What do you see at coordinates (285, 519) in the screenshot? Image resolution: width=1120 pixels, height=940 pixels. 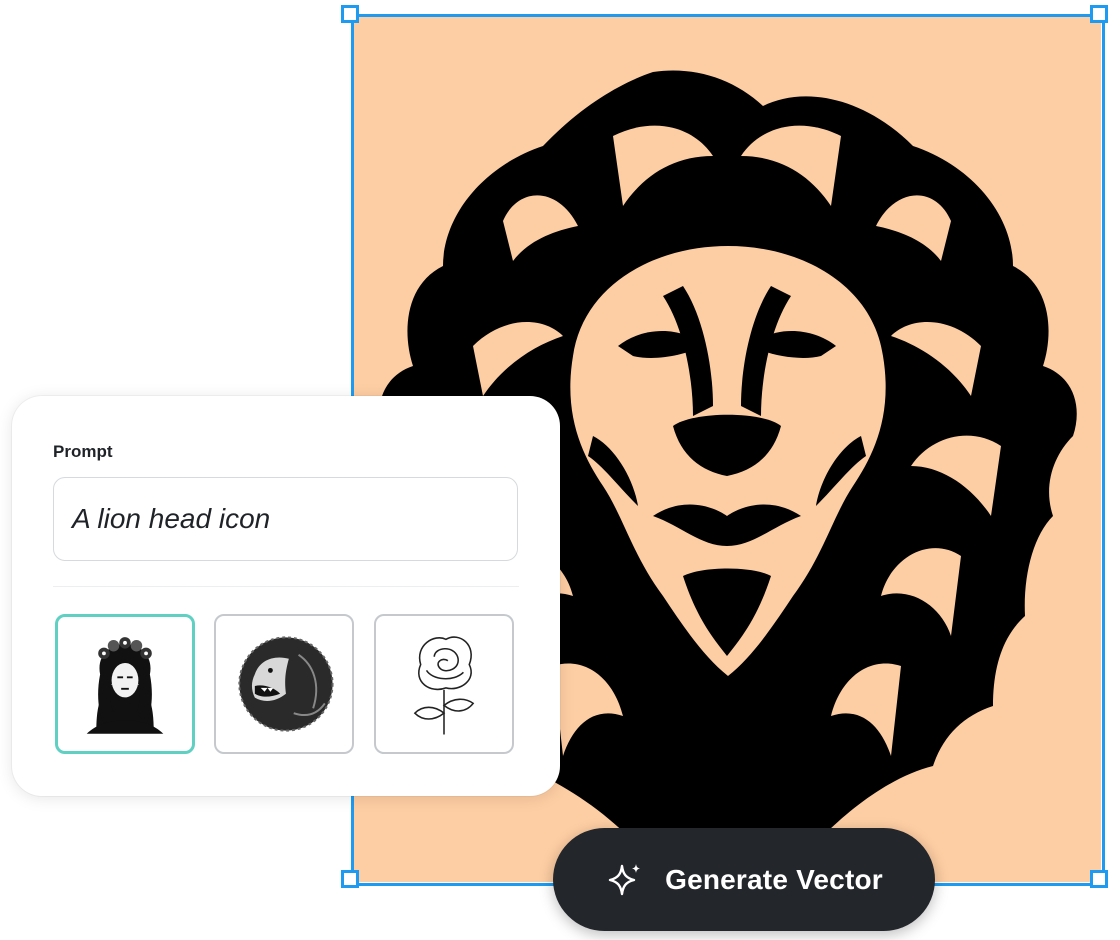 I see `prompt-input: A lion head icon` at bounding box center [285, 519].